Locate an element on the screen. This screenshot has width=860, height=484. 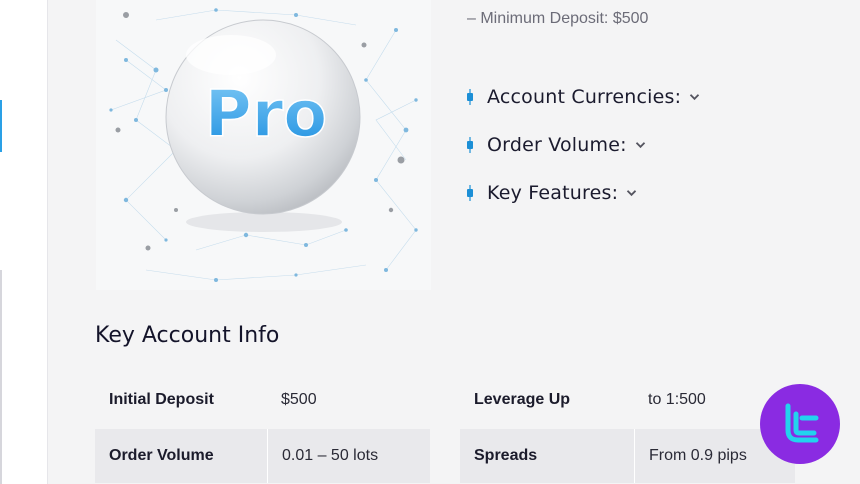
logo-glyph-icon is located at coordinates (802, 423).